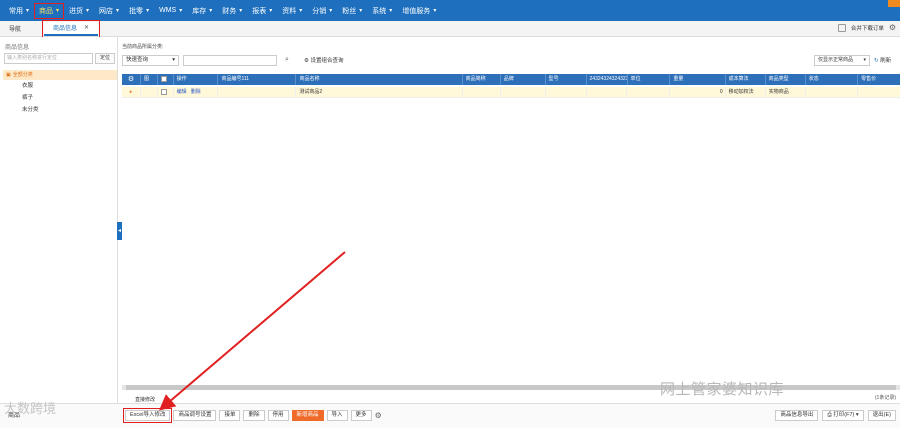 This screenshot has width=900, height=428. What do you see at coordinates (607, 79) in the screenshot?
I see `column-header-custom: 24324324324323` at bounding box center [607, 79].